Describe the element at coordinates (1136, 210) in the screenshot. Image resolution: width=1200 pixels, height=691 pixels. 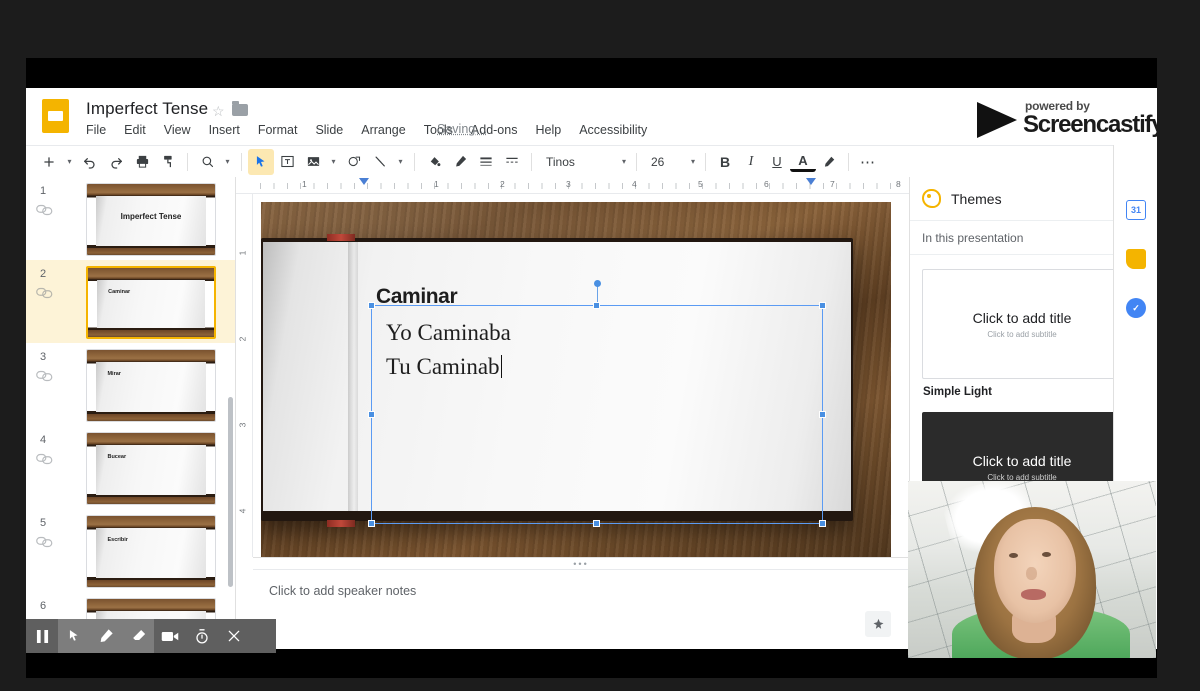
I see `google-calendar-icon: 31` at that location.